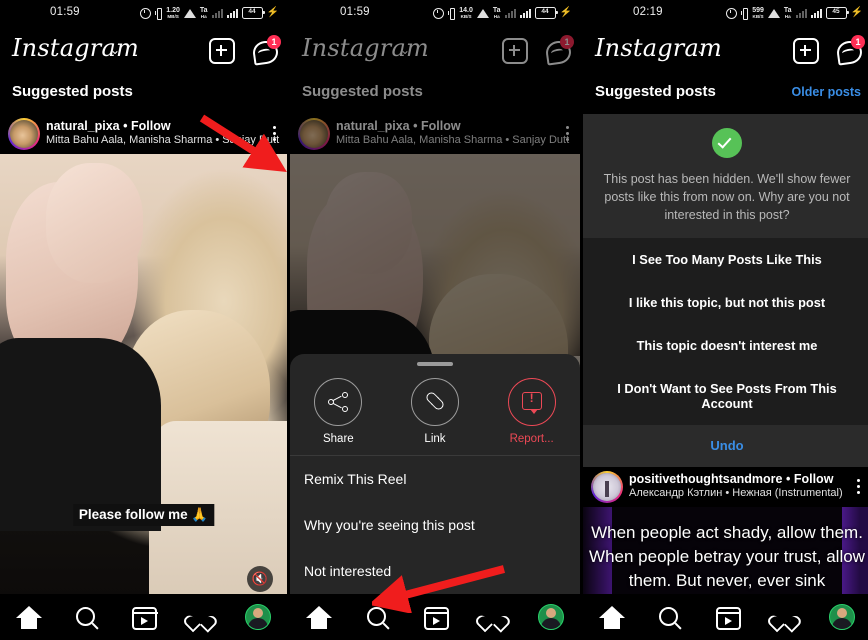  What do you see at coordinates (260, 579) in the screenshot?
I see `muted-speaker-icon: 🔇` at bounding box center [260, 579].